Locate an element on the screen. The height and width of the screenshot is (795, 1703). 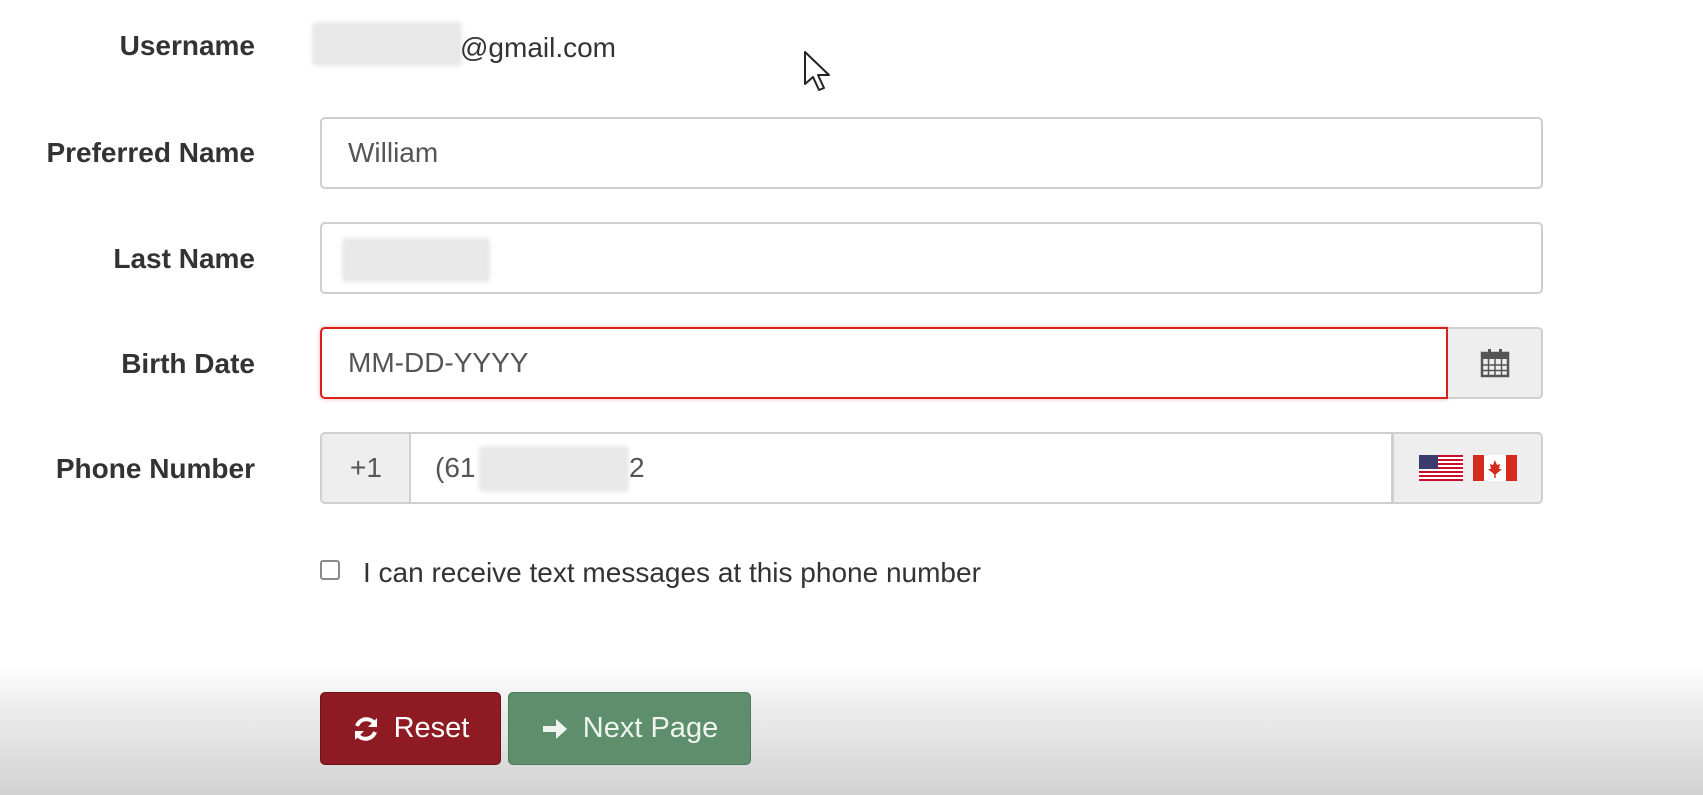
last-name-label: Last Name is located at coordinates (184, 258).